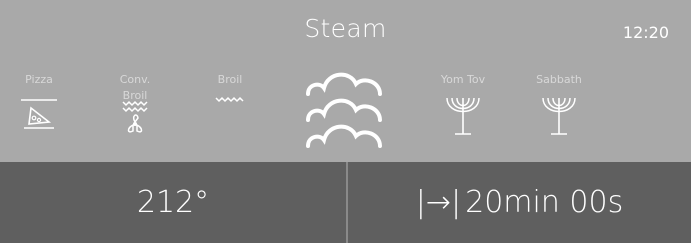 Image resolution: width=691 pixels, height=243 pixels. I want to click on steam-icon, so click(344, 110).